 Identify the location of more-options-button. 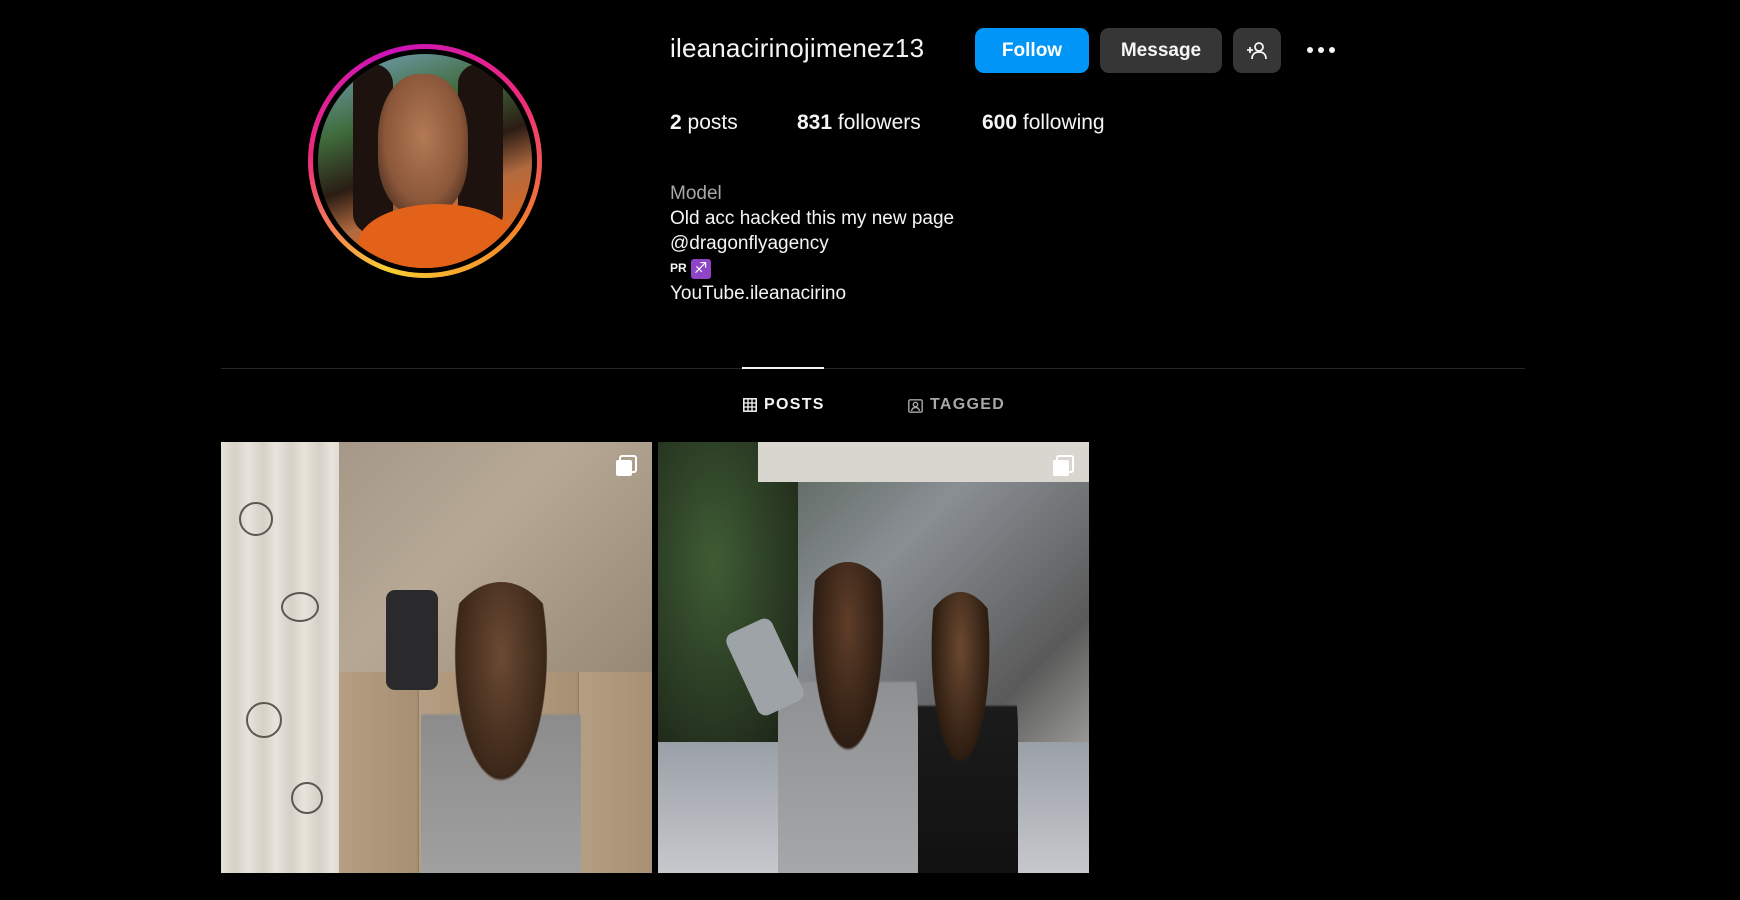
(1321, 50).